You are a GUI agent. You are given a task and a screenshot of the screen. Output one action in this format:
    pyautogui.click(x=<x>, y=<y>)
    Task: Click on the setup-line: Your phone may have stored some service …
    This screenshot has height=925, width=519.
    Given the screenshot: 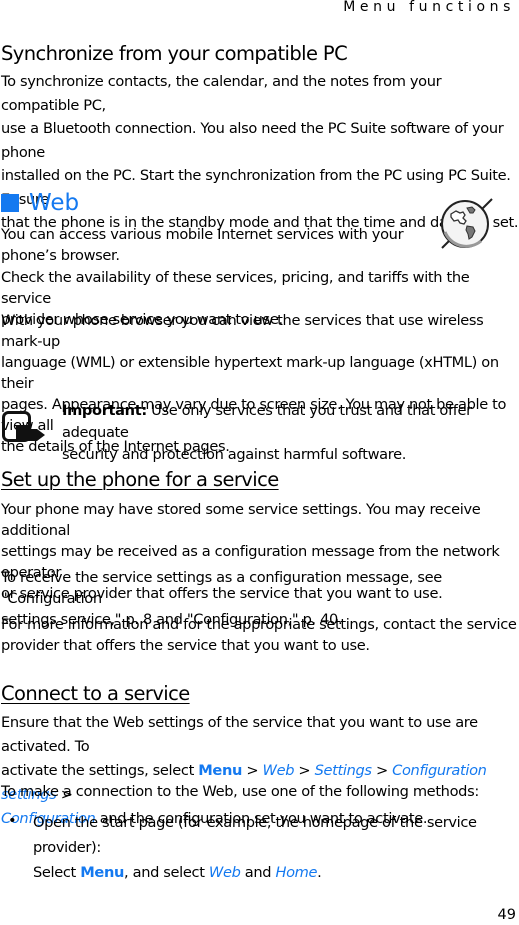 What is the action you would take?
    pyautogui.click(x=241, y=520)
    